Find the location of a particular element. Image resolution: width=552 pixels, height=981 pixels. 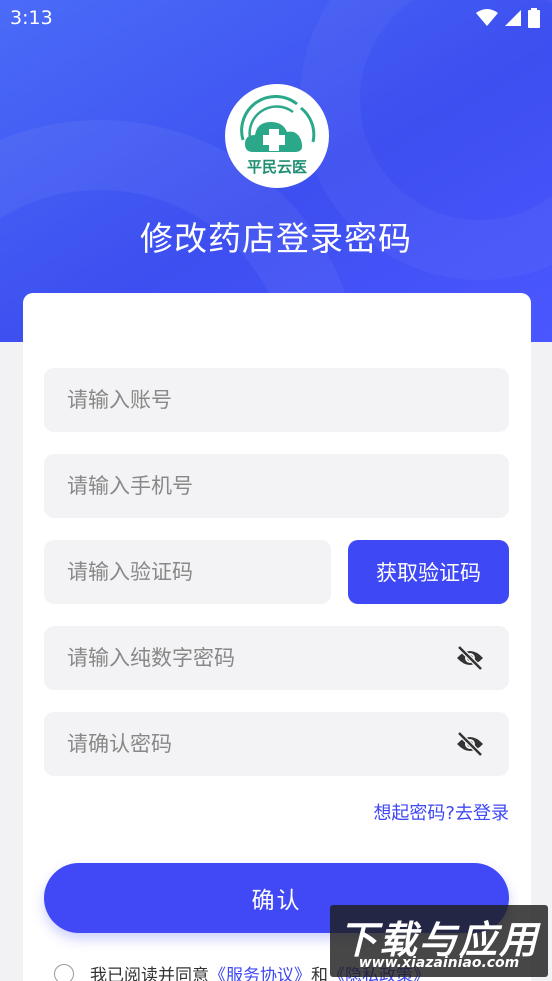

agree-checkbox is located at coordinates (64, 972).